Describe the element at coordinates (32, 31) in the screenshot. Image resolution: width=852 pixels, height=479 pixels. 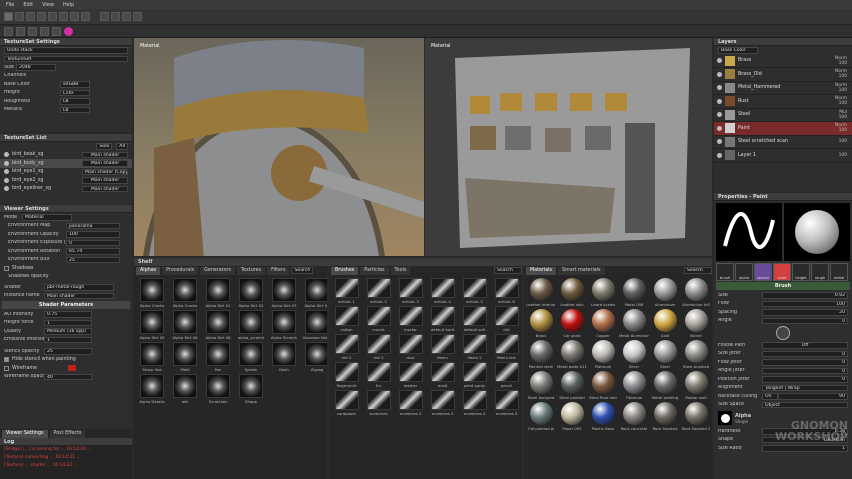
I see `stroke-icon` at that location.